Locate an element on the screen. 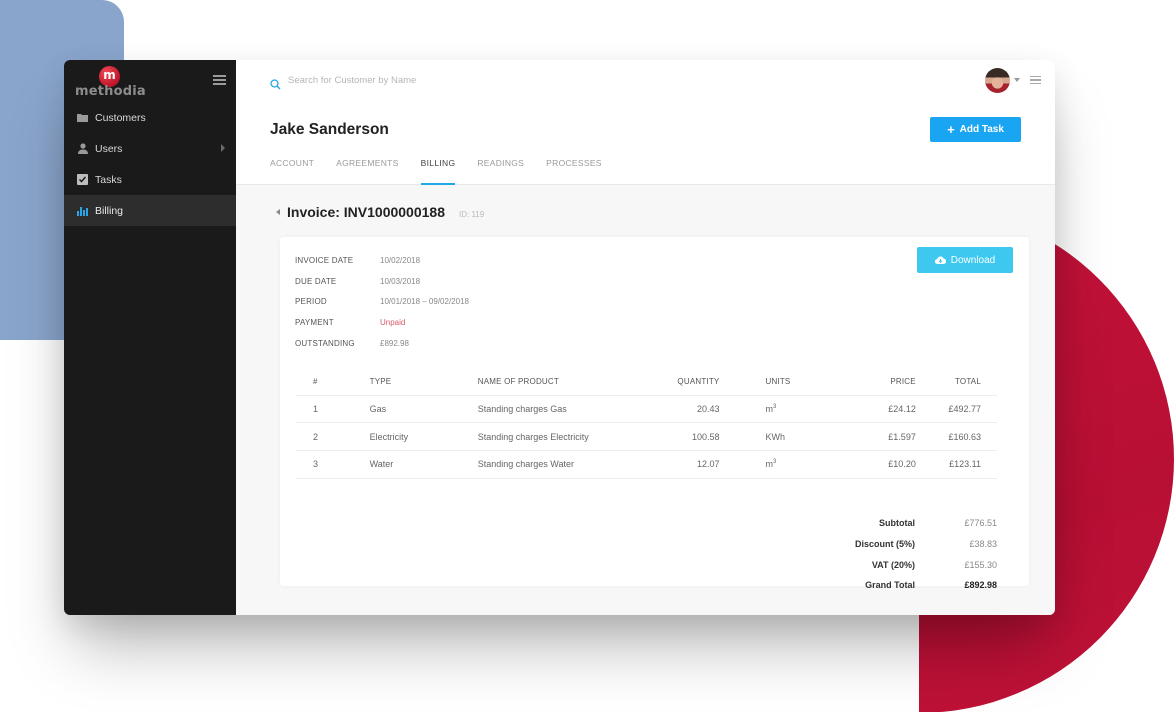 The image size is (1174, 712). summary-grand-total: Grand Total £892.98 is located at coordinates (881, 585).